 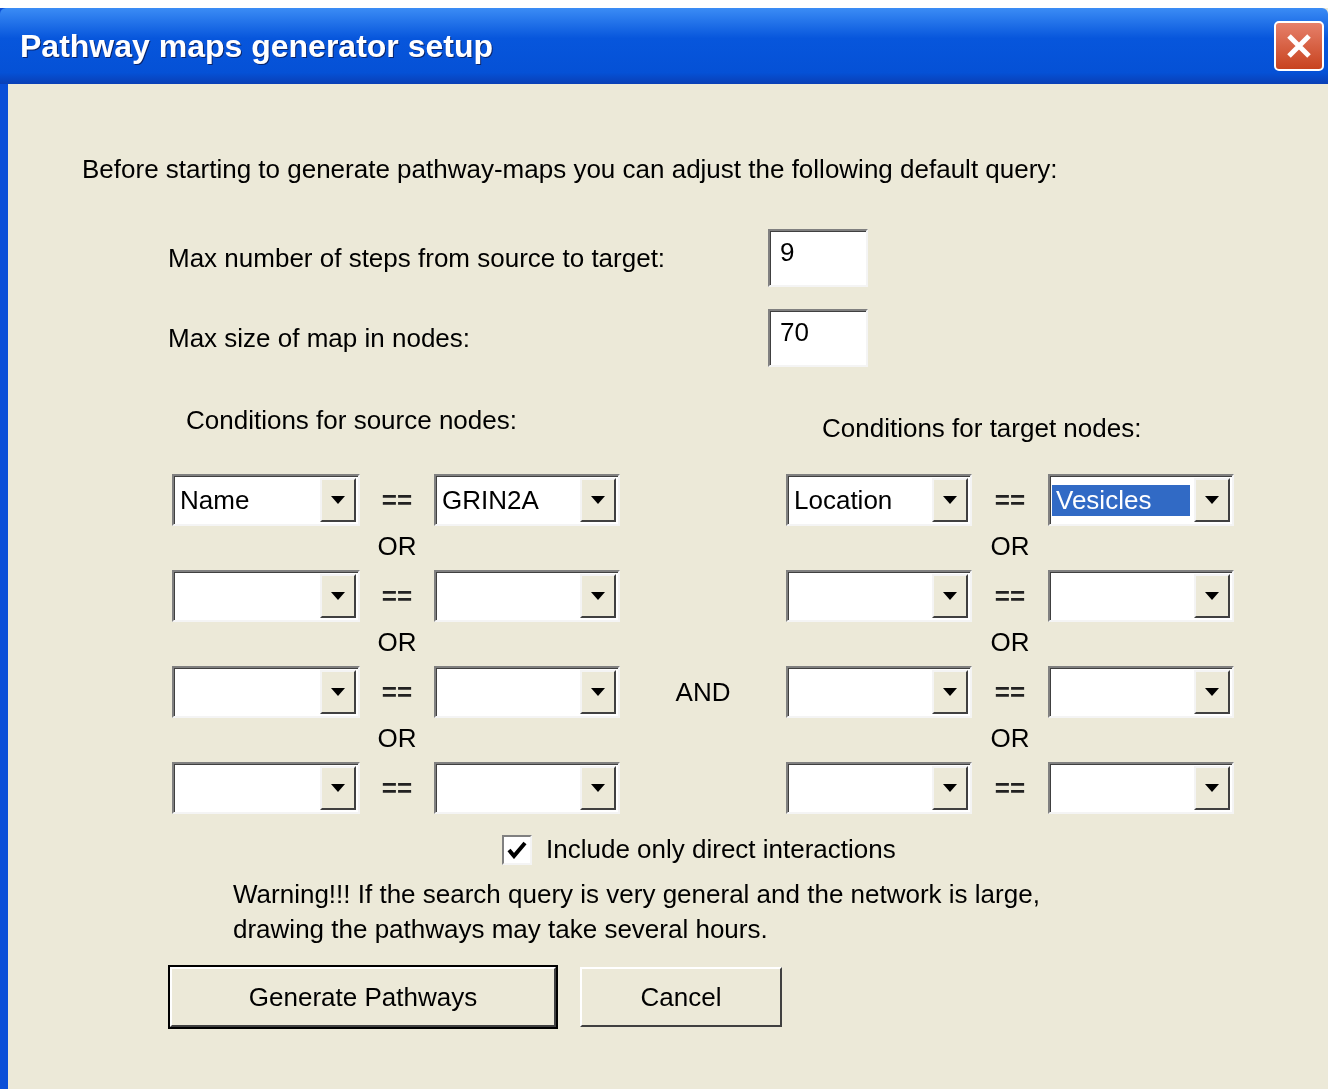 What do you see at coordinates (1121, 500) in the screenshot?
I see `combo-value: Vesicles` at bounding box center [1121, 500].